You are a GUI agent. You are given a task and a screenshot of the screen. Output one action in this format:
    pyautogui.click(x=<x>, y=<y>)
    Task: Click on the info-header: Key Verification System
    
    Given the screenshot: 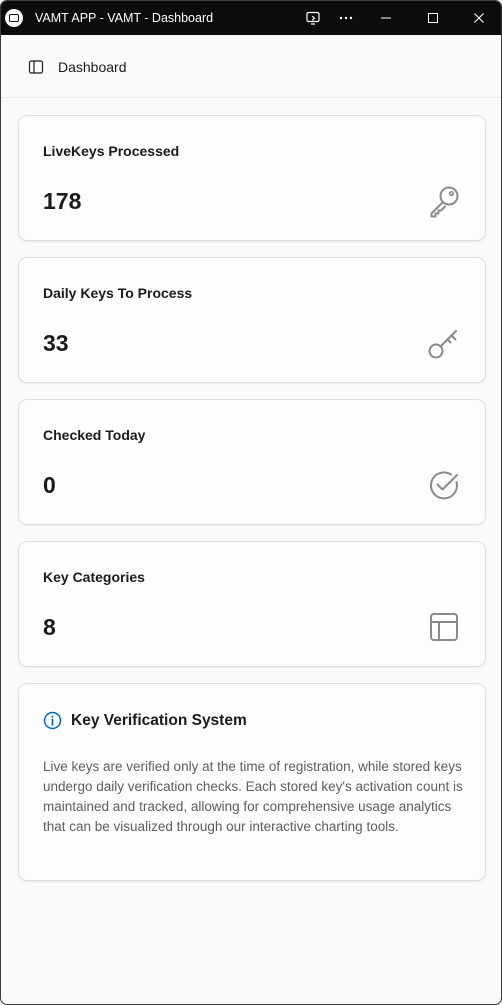 What is the action you would take?
    pyautogui.click(x=145, y=720)
    